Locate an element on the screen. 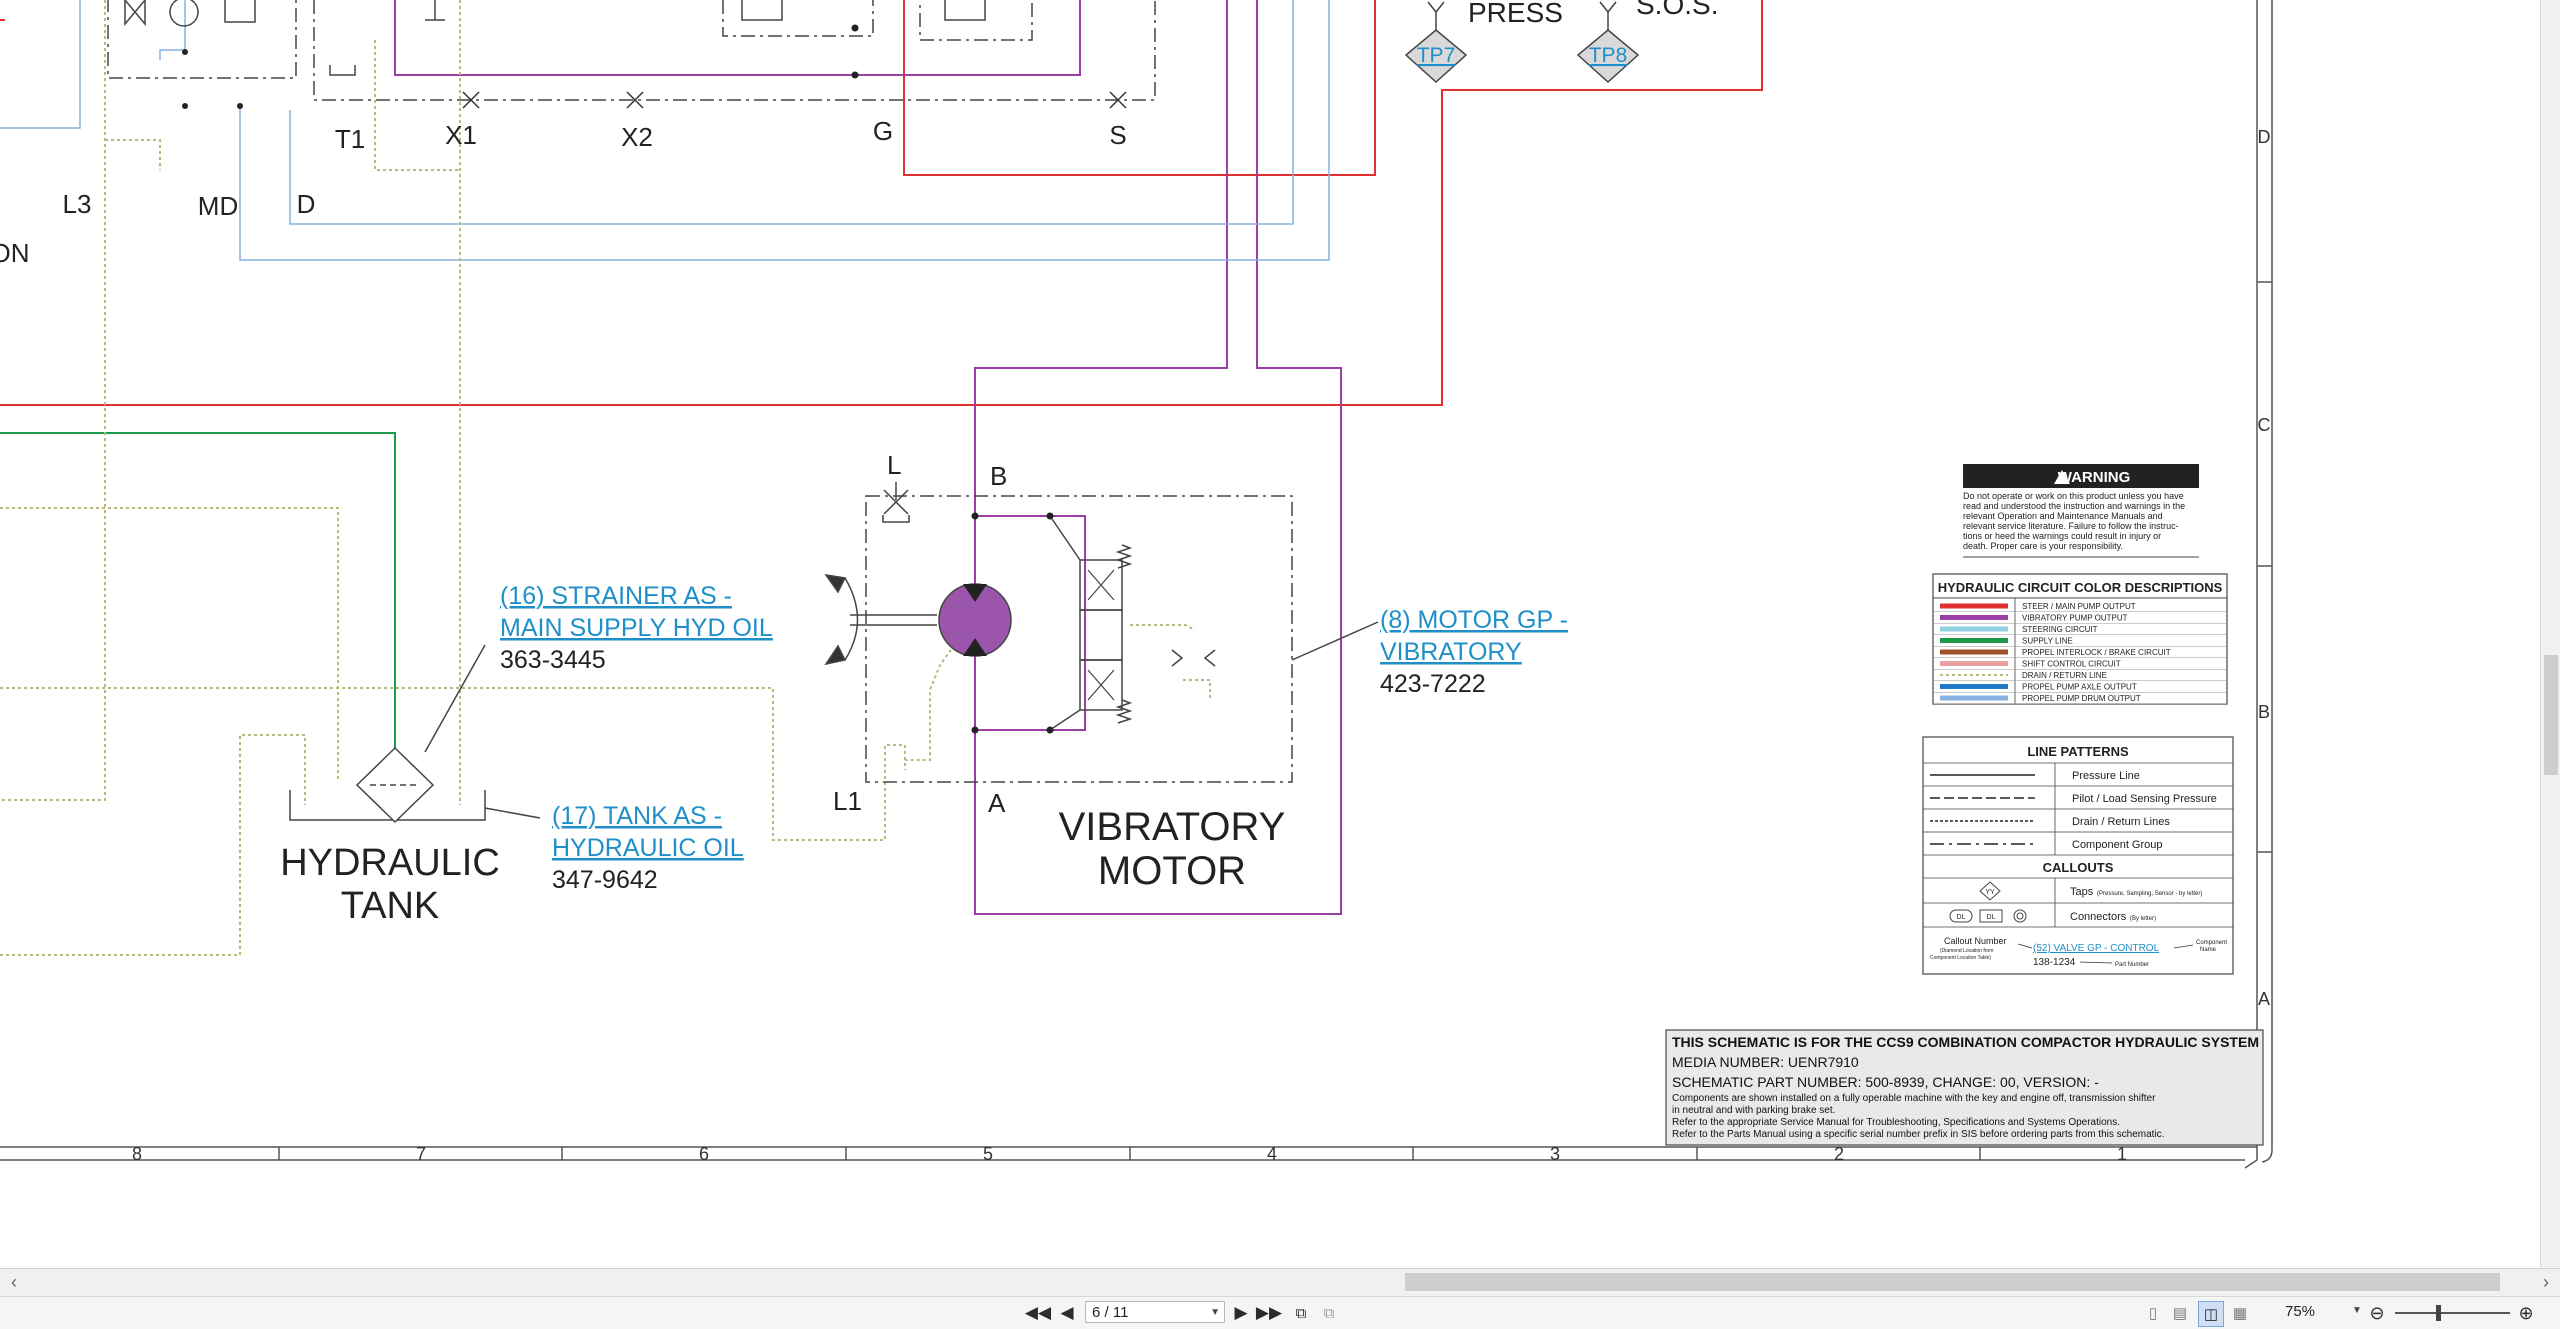 The image size is (2560, 1329). tp7-link: TP7 is located at coordinates (1436, 55).